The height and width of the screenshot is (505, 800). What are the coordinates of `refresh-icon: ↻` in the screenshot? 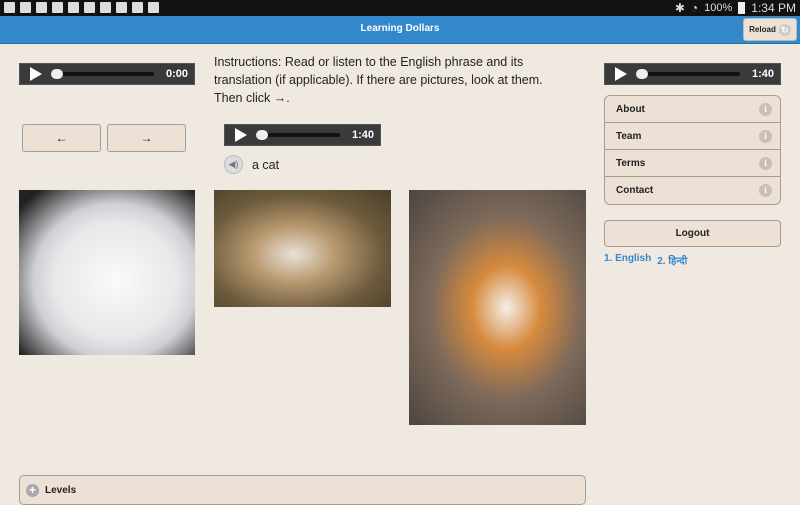 It's located at (784, 29).